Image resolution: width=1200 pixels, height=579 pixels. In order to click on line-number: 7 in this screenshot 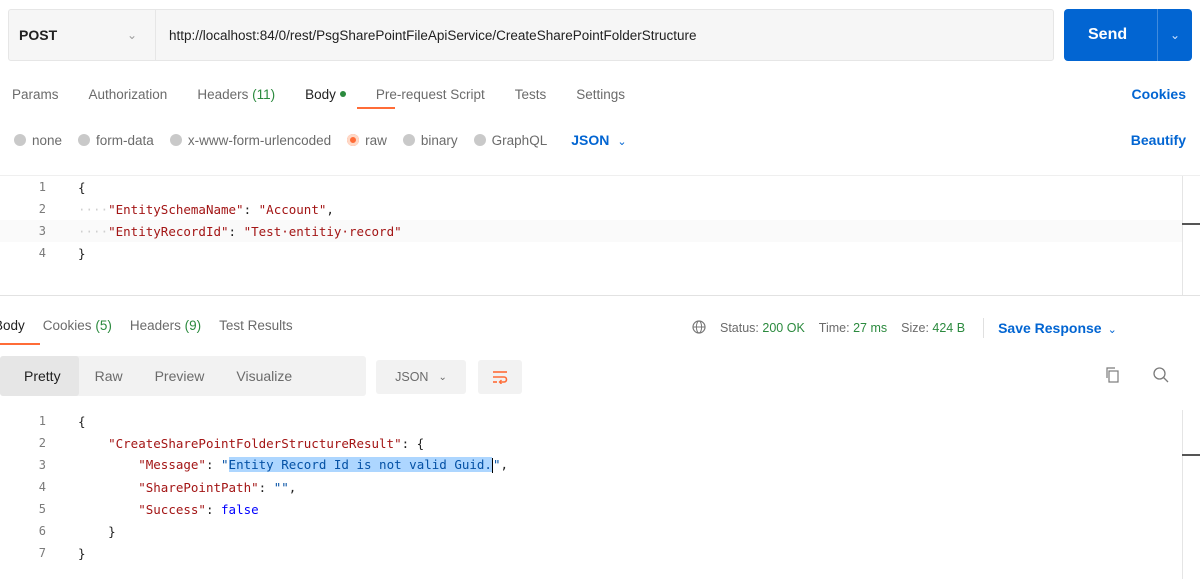, I will do `click(42, 553)`.